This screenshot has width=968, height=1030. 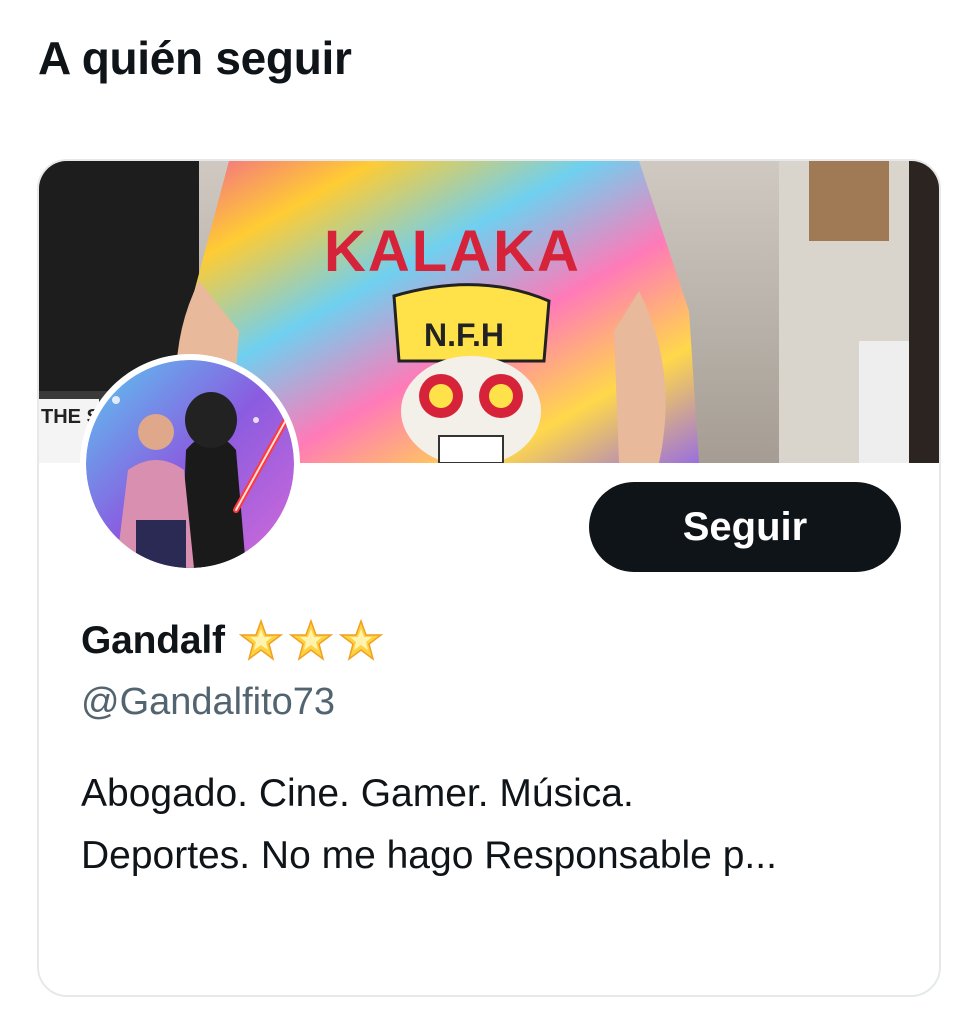 I want to click on follow-button: Seguir, so click(x=745, y=527).